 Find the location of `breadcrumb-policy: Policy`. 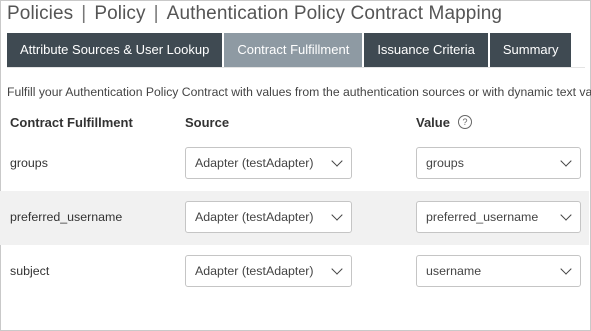

breadcrumb-policy: Policy is located at coordinates (119, 13).